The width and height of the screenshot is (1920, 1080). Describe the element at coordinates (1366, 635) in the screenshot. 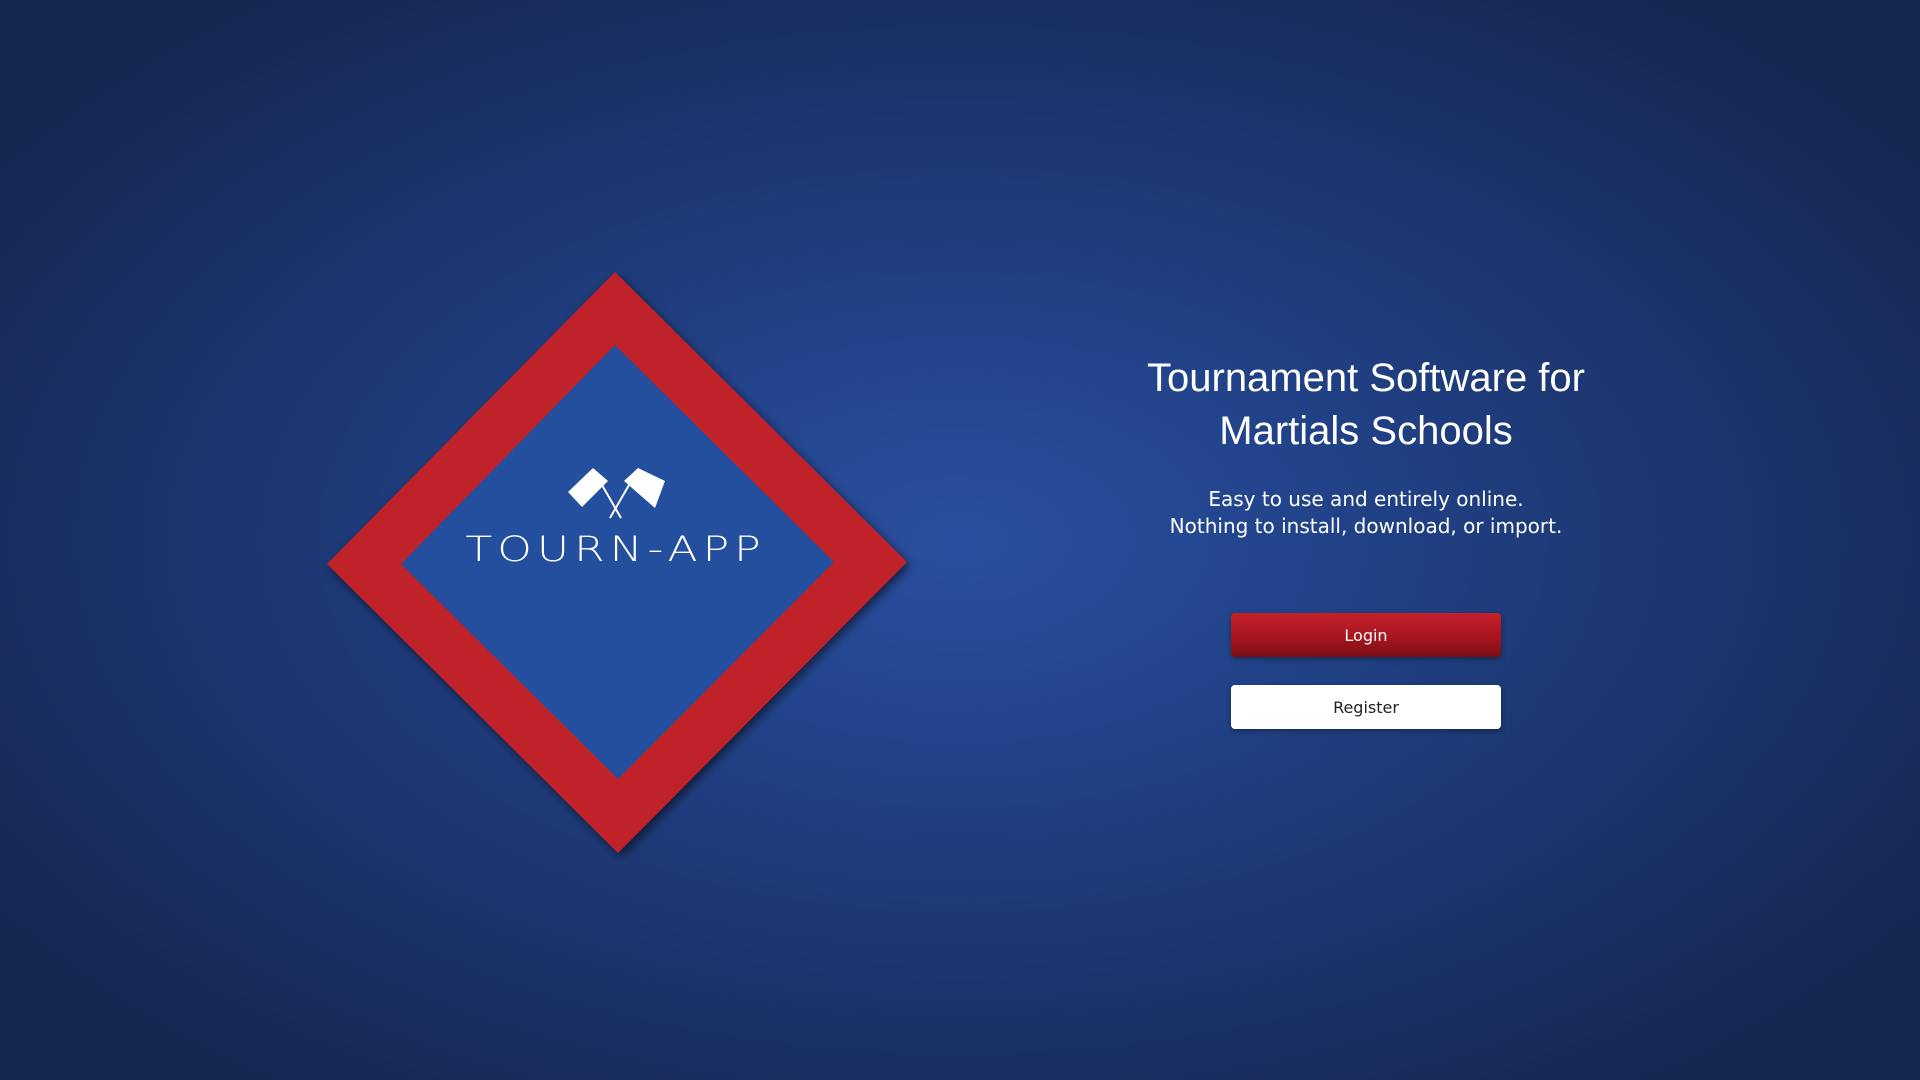

I see `login-button: Login` at that location.